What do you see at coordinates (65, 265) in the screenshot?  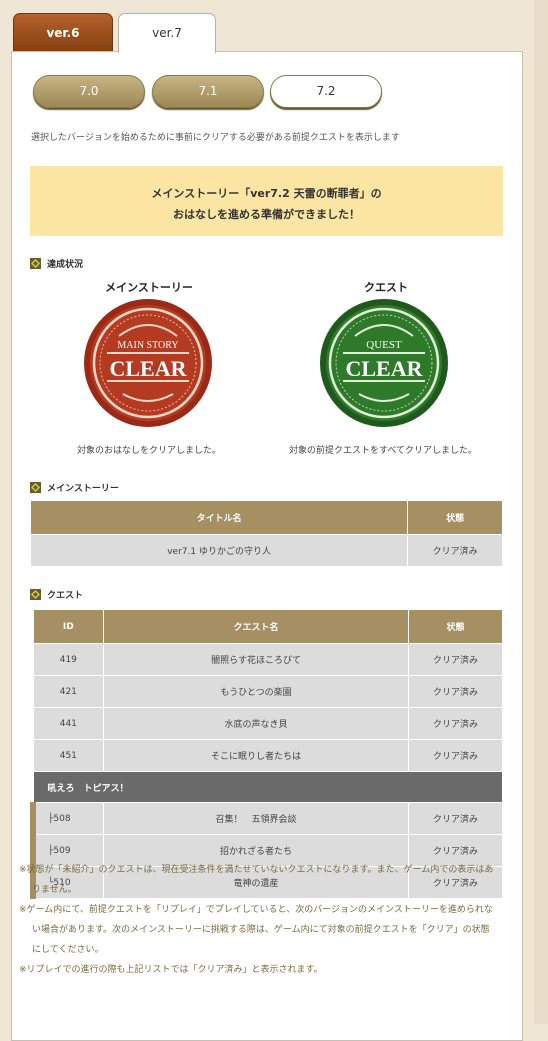 I see `status-section-title: 達成状況` at bounding box center [65, 265].